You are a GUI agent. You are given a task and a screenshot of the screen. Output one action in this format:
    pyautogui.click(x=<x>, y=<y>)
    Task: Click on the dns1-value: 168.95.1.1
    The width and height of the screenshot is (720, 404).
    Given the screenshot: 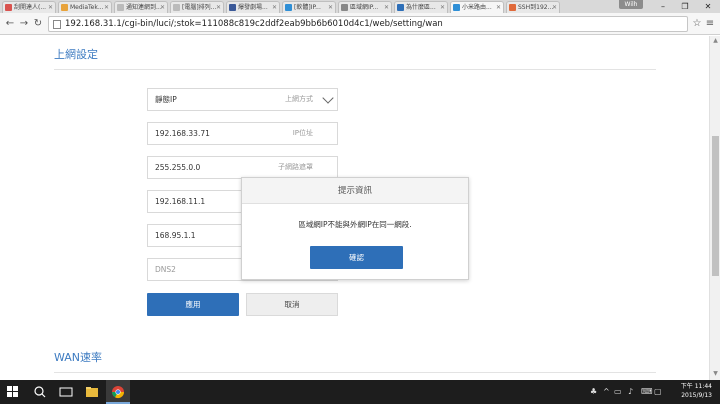 What is the action you would take?
    pyautogui.click(x=175, y=235)
    